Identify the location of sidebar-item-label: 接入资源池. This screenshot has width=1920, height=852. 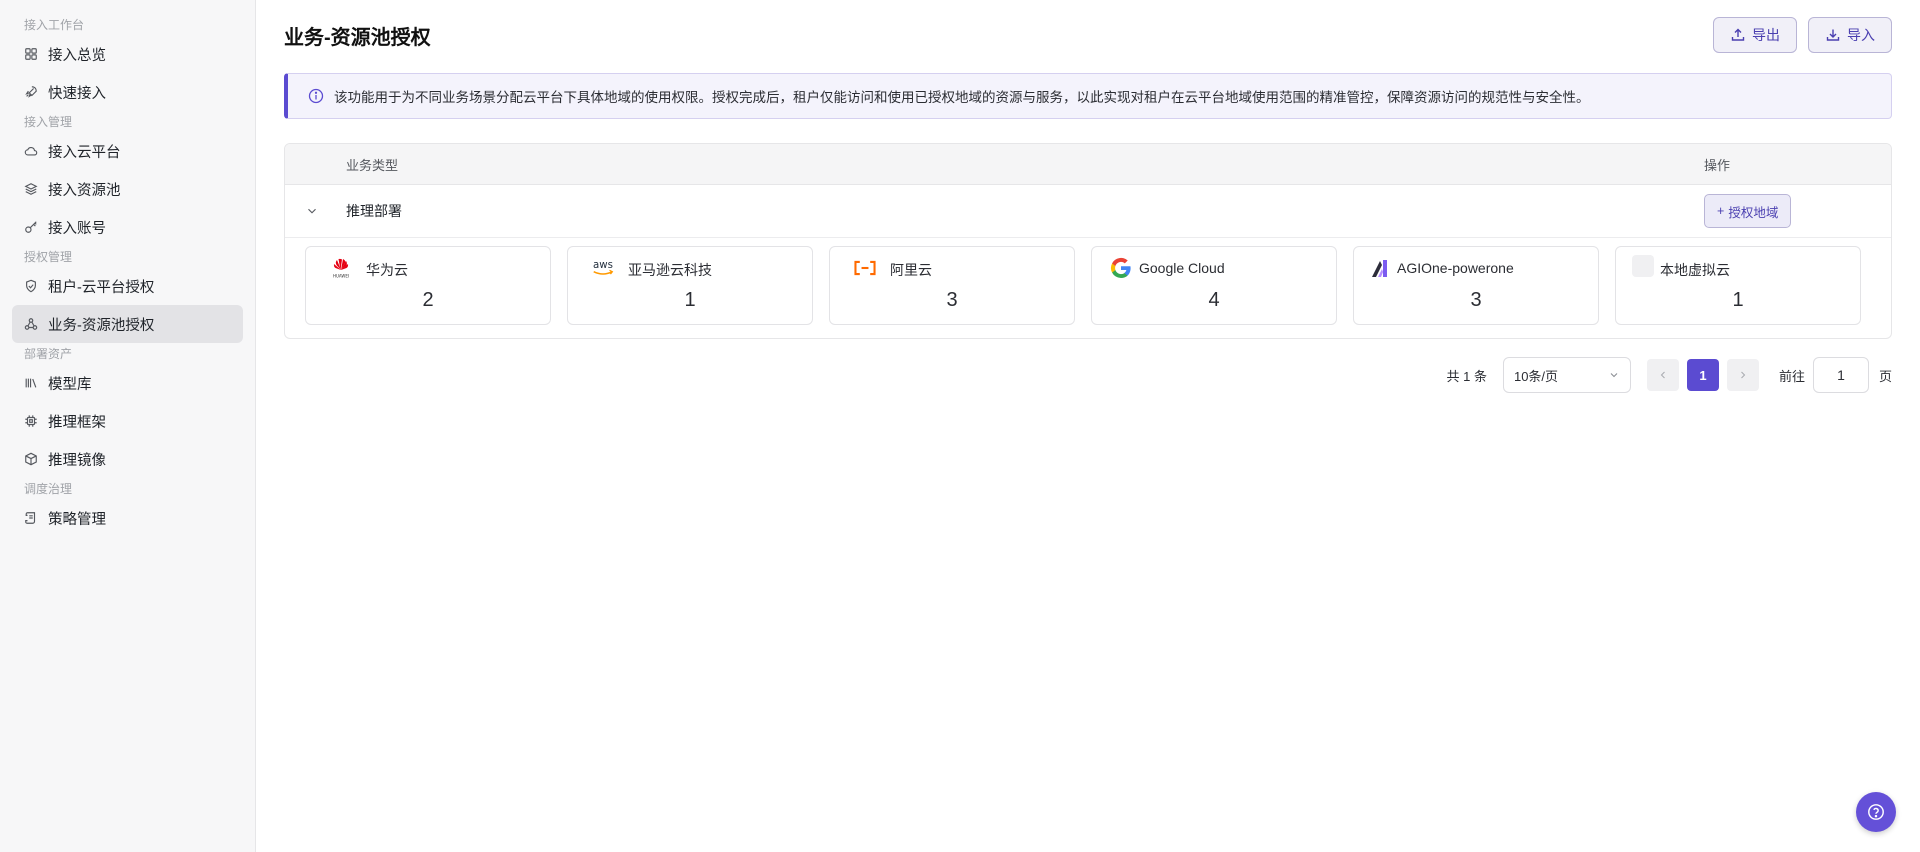
(84, 190).